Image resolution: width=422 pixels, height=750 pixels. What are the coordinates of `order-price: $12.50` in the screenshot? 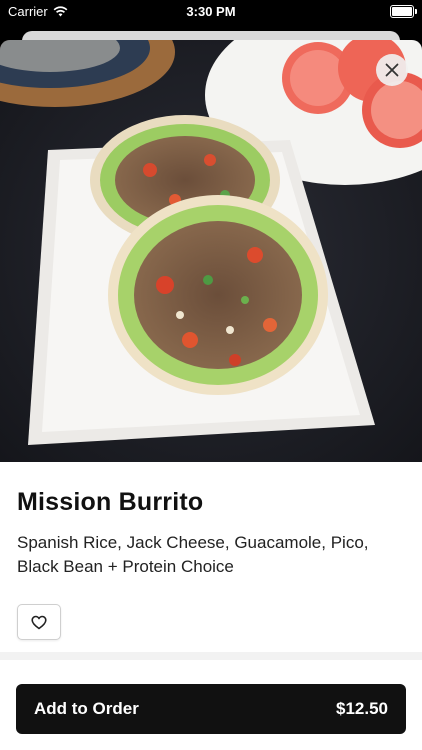 It's located at (362, 708).